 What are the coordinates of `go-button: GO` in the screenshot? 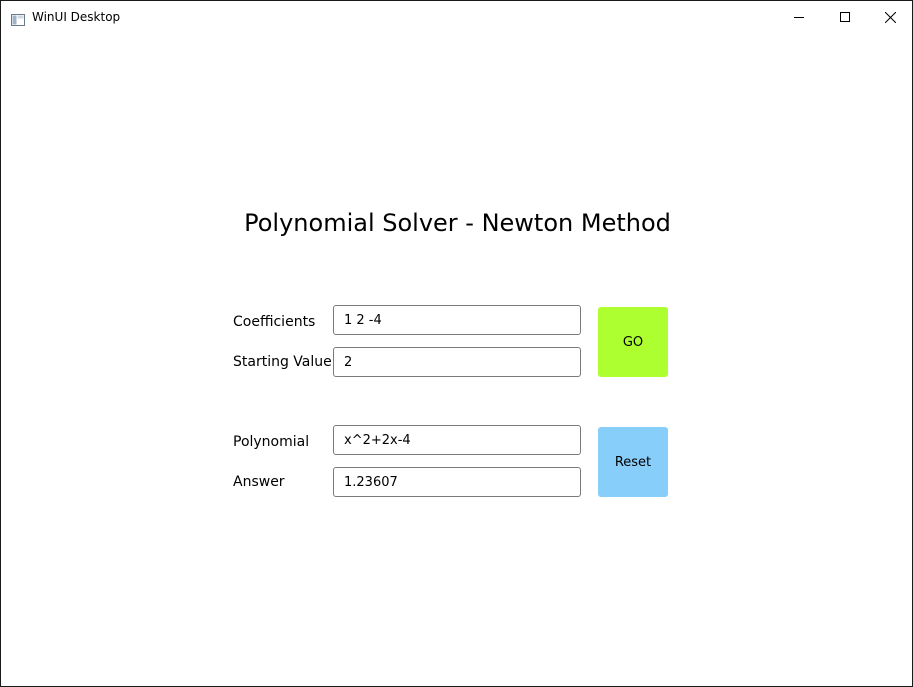 It's located at (633, 342).